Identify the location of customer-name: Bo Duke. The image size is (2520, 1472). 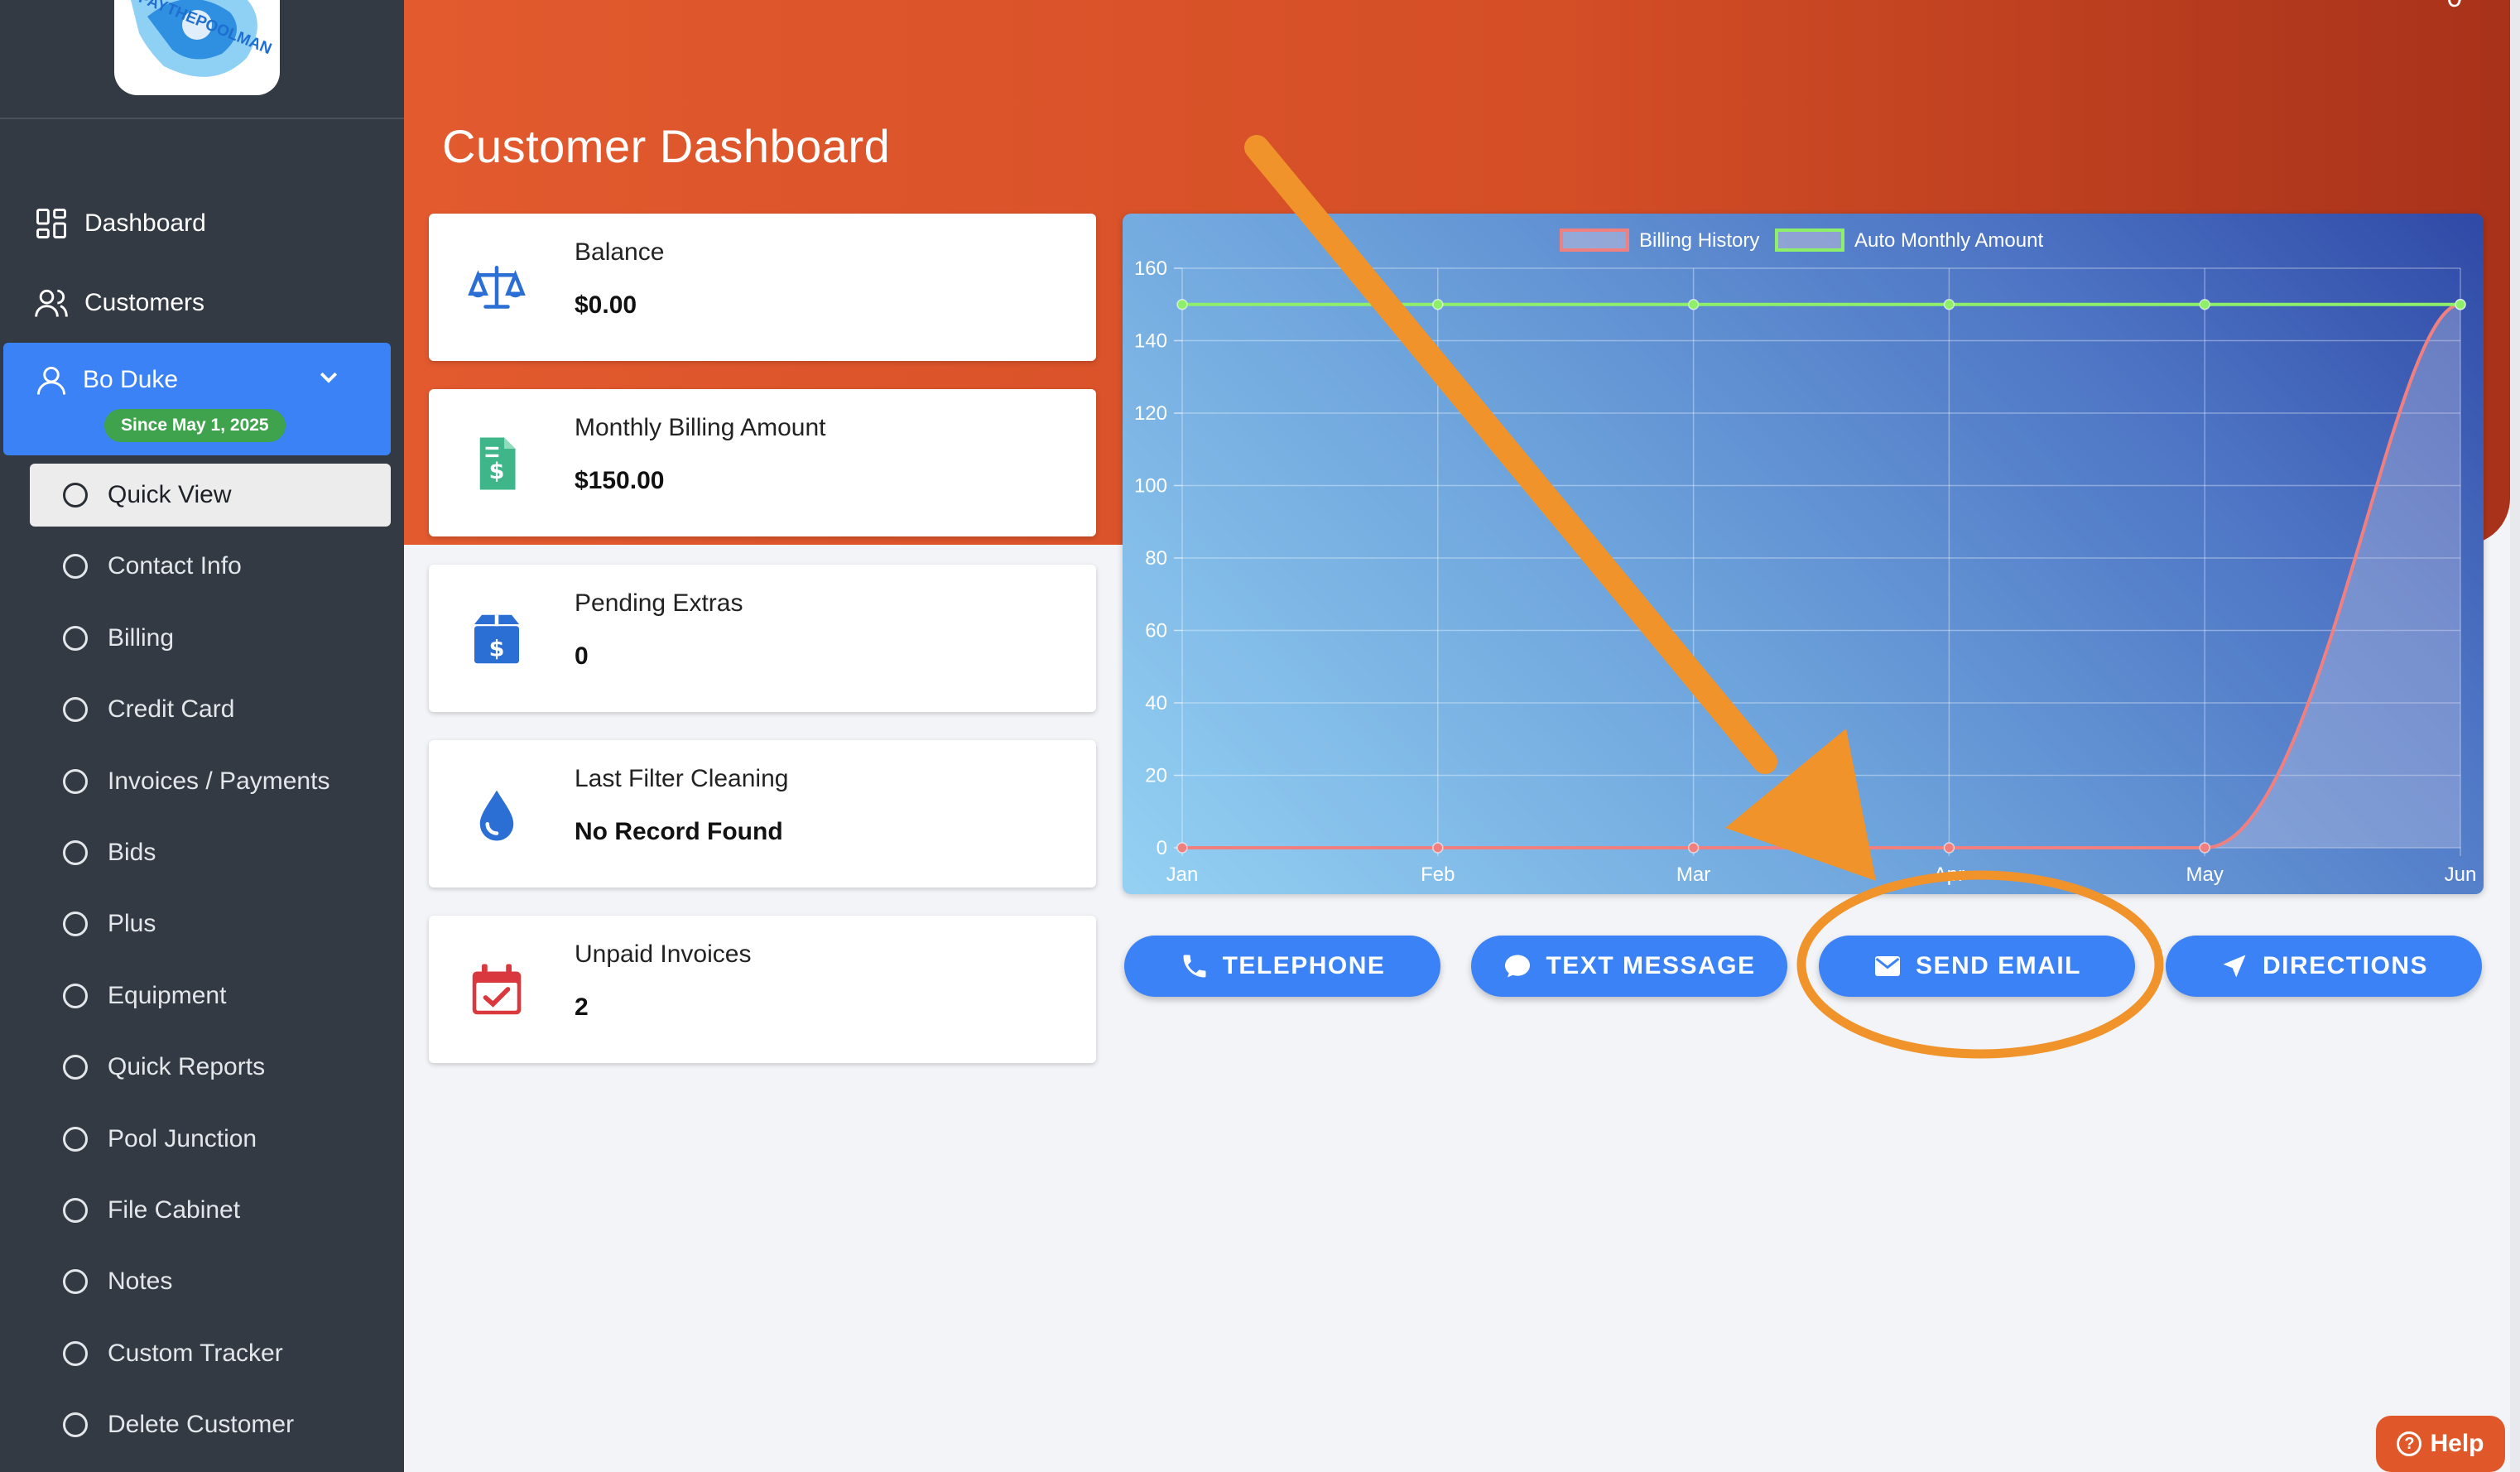
(131, 379).